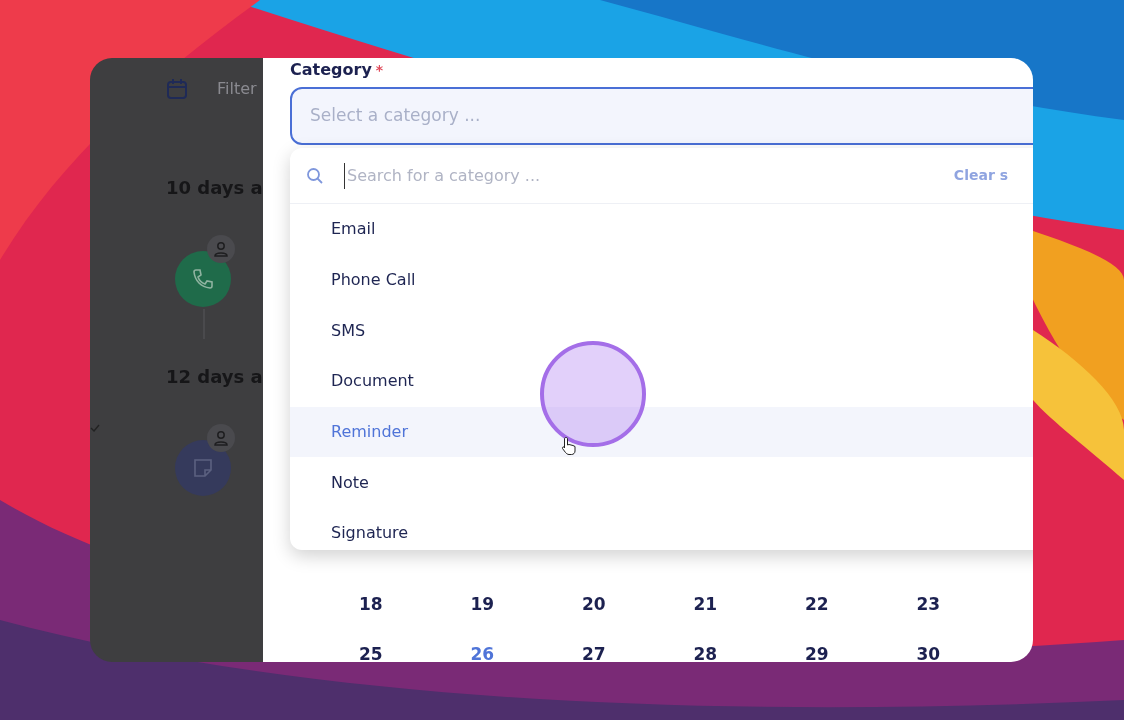 This screenshot has height=720, width=1124. Describe the element at coordinates (203, 279) in the screenshot. I see `phone-icon` at that location.